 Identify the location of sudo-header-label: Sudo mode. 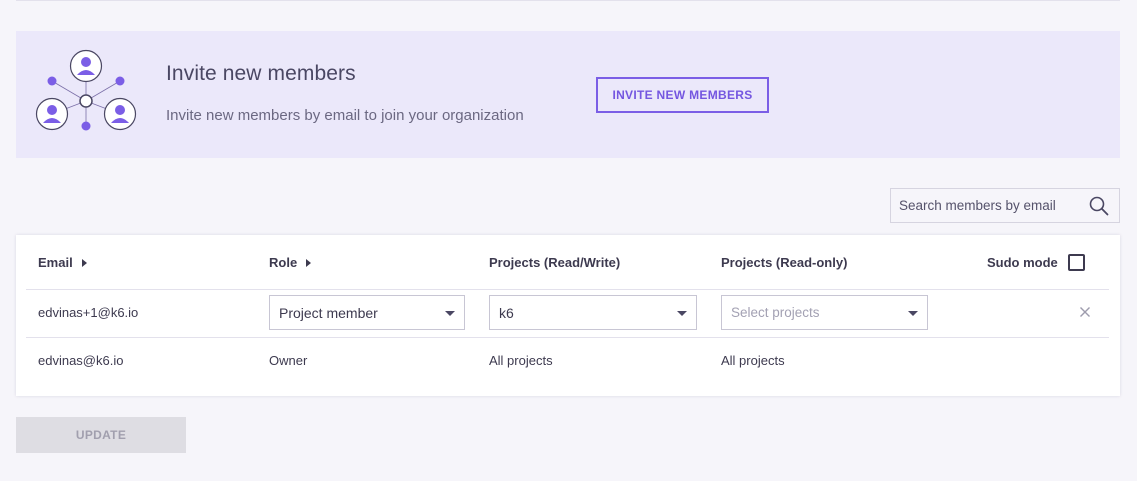
(1022, 262).